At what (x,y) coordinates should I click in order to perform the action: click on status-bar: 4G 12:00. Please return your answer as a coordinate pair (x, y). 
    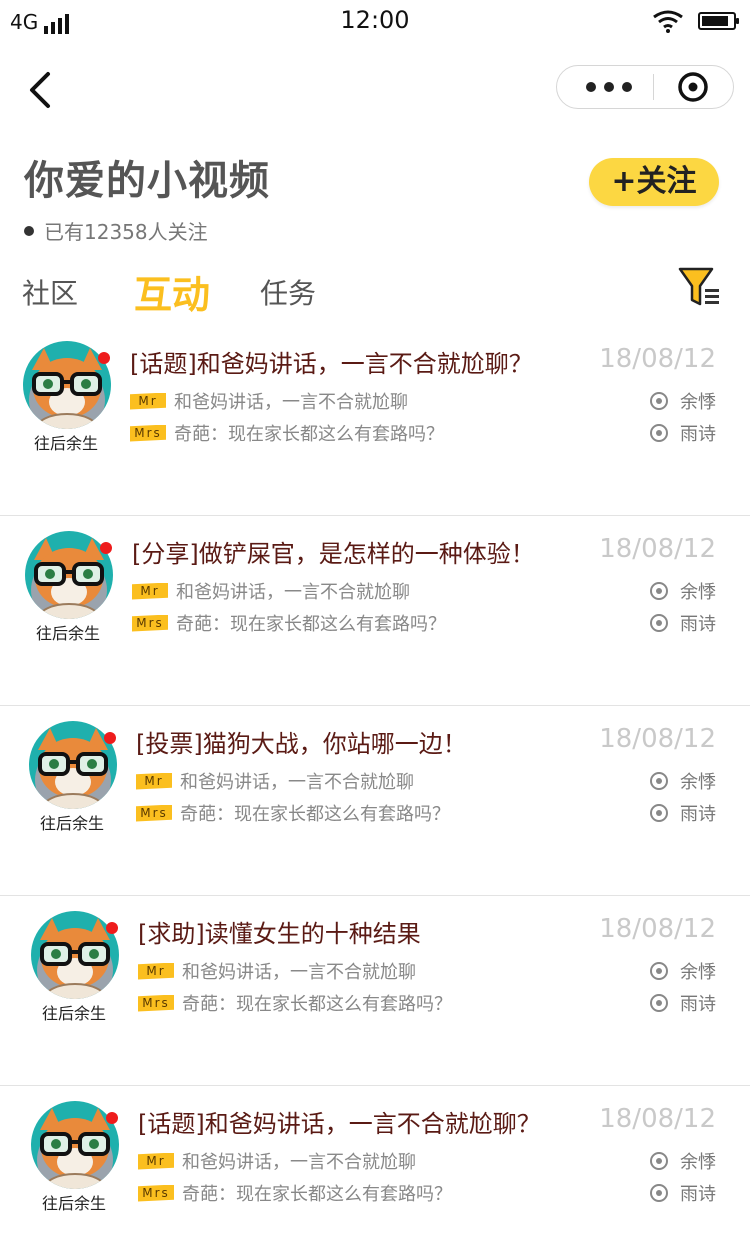
    Looking at the image, I should click on (375, 22).